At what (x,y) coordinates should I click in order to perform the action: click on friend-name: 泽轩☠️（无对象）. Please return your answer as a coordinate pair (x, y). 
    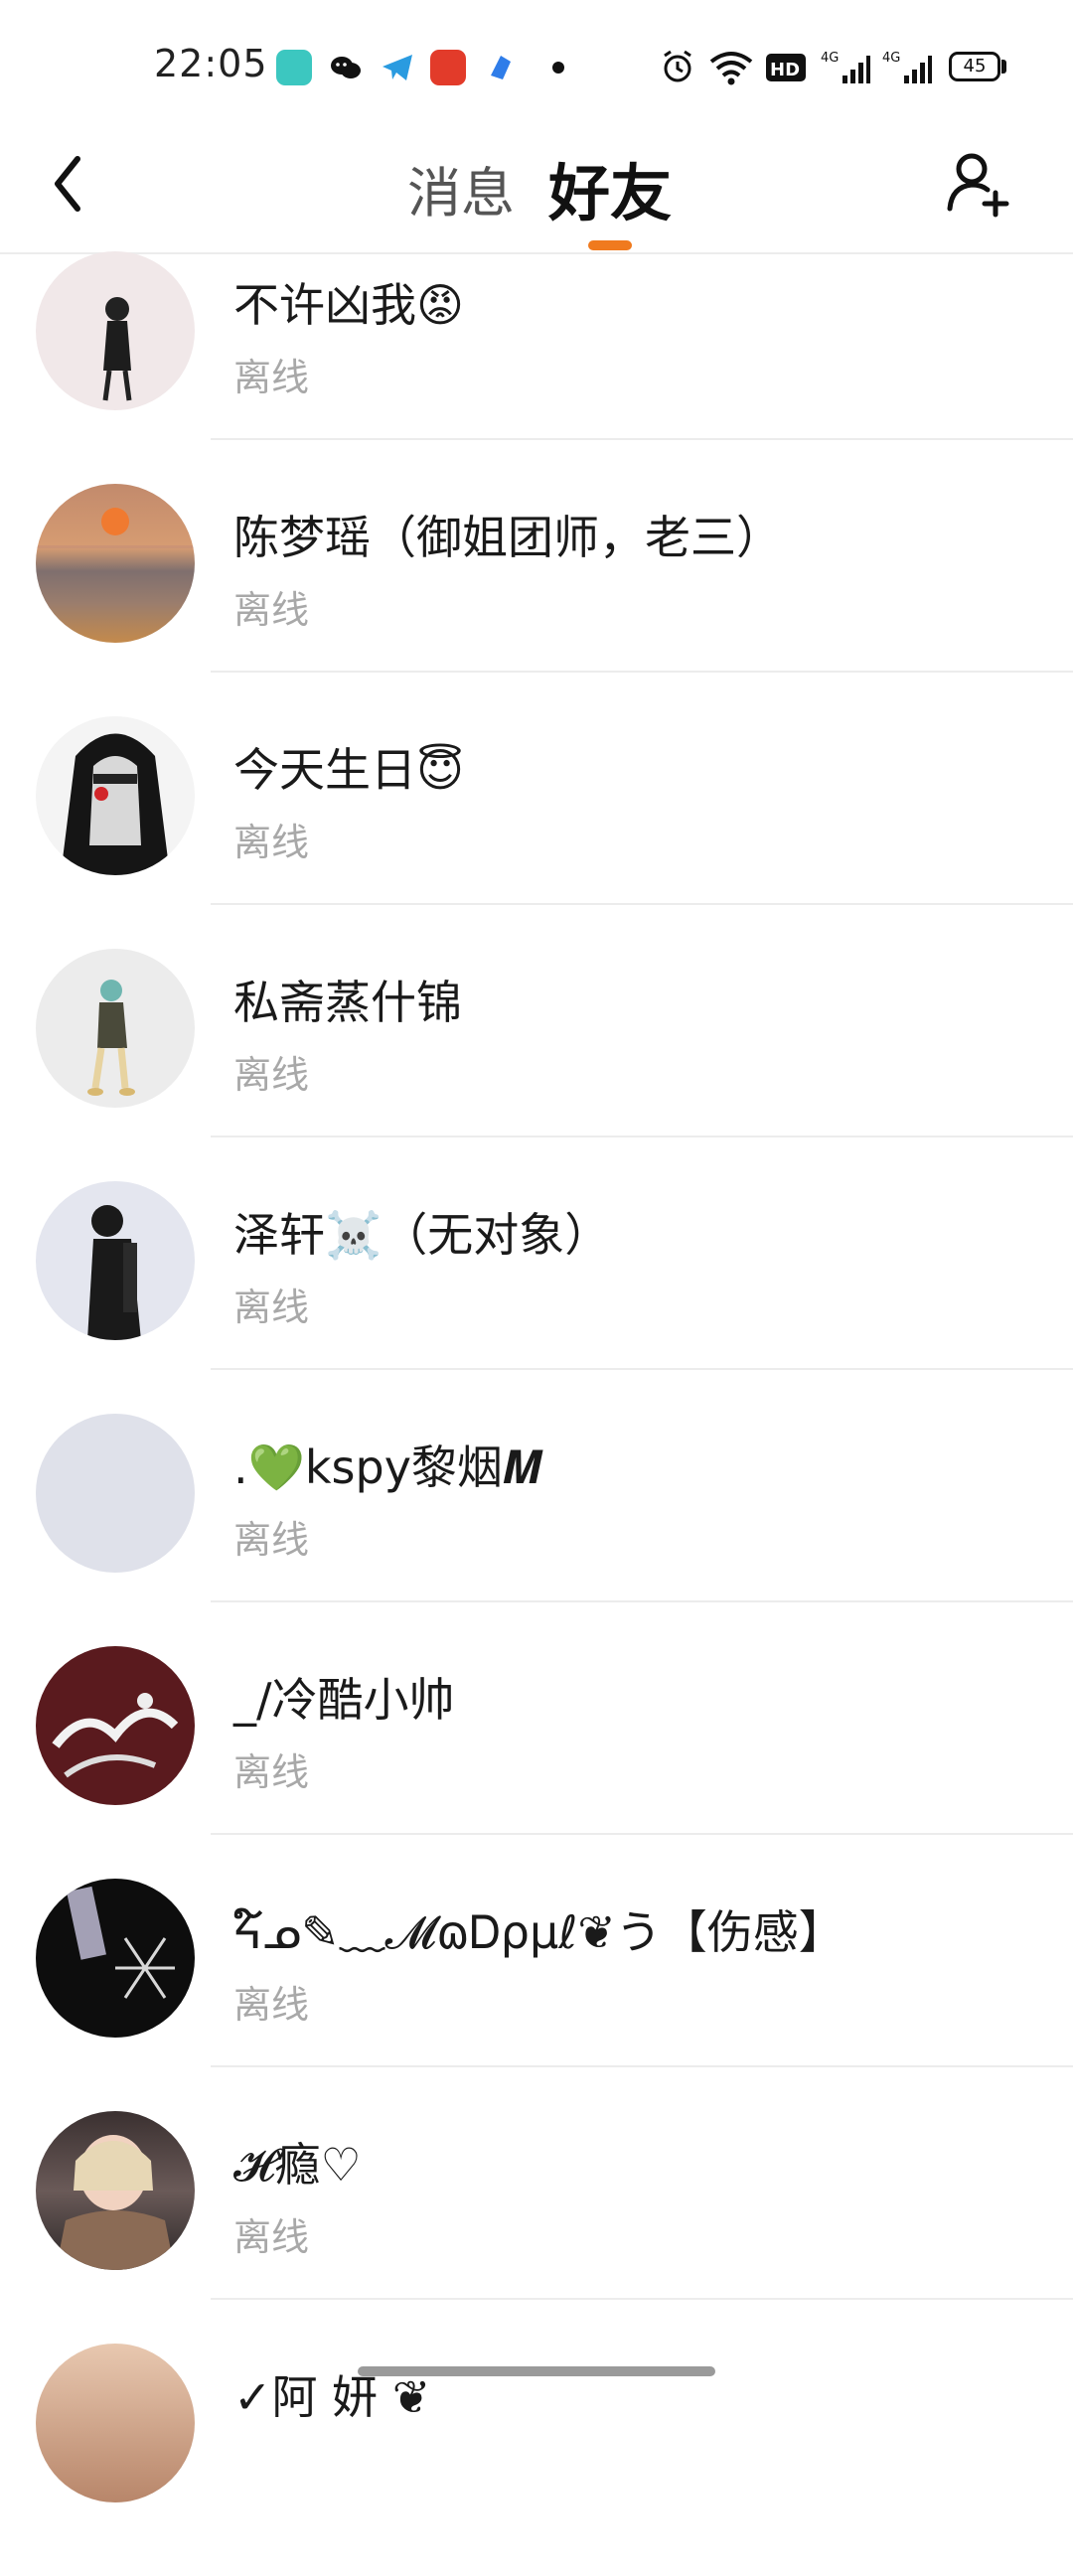
    Looking at the image, I should click on (422, 1235).